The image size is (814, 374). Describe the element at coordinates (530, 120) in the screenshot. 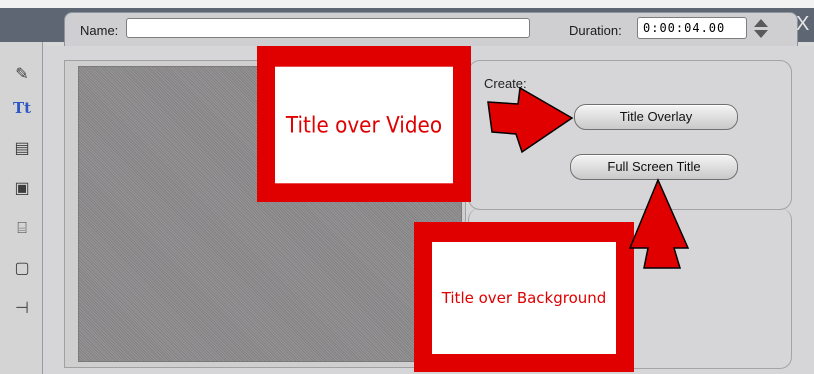

I see `right-arrow` at that location.